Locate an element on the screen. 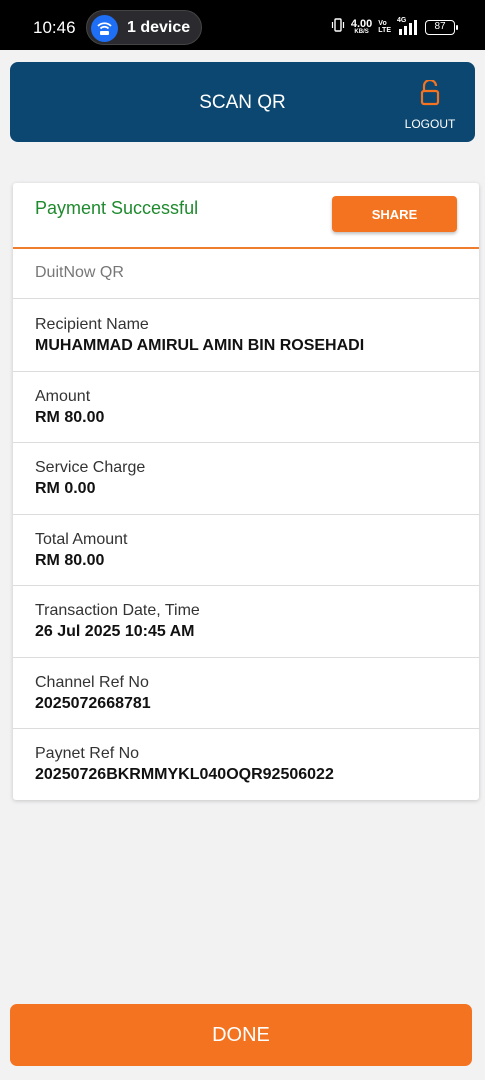  detail-value: 2025072668781 is located at coordinates (93, 703).